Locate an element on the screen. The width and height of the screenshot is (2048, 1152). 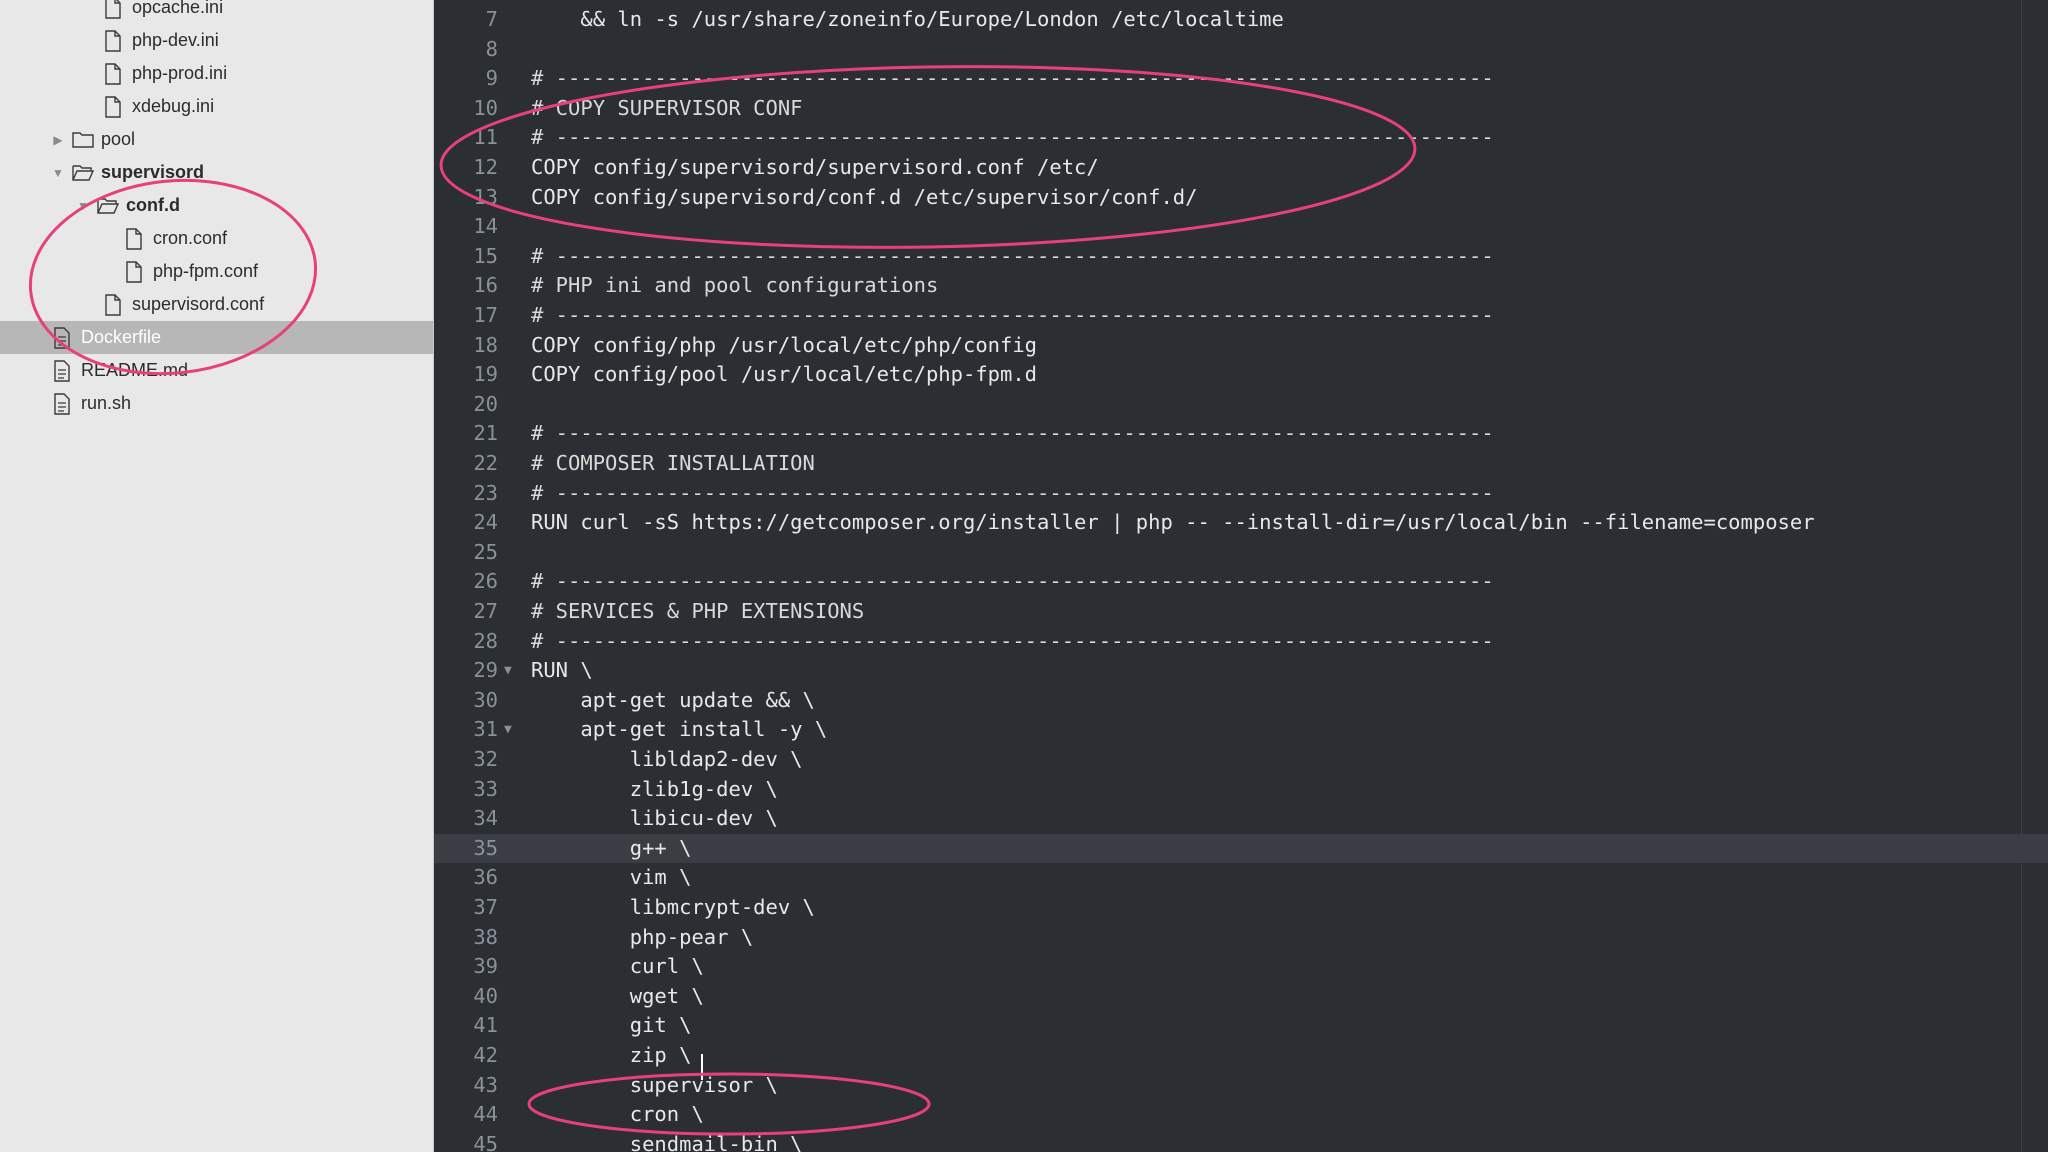
tree-item-supervisord: ▼ supervisord is located at coordinates (216, 172).